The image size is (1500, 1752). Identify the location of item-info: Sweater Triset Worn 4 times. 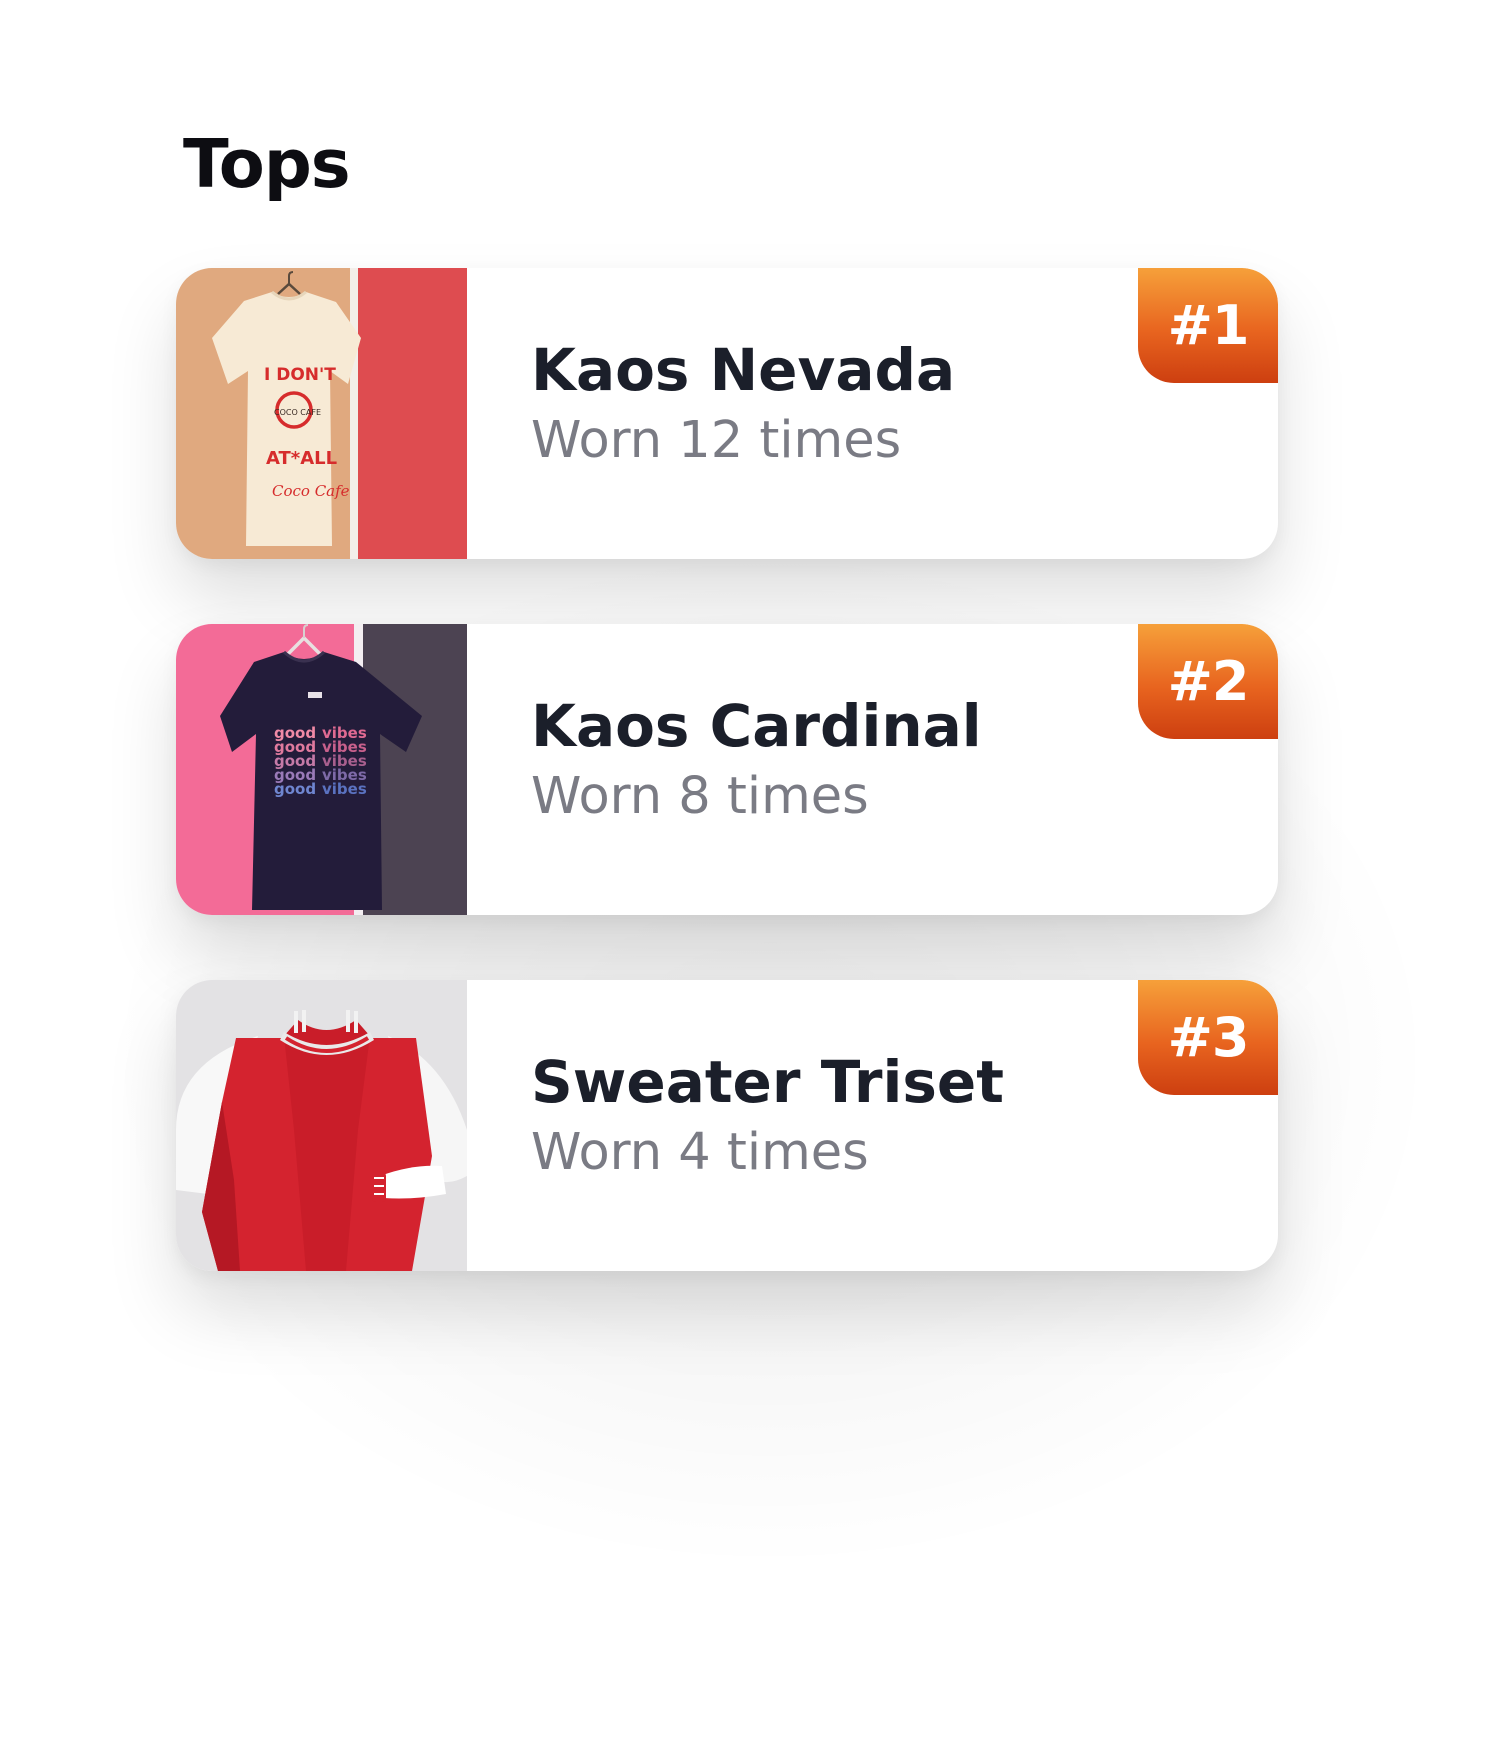
(767, 1115).